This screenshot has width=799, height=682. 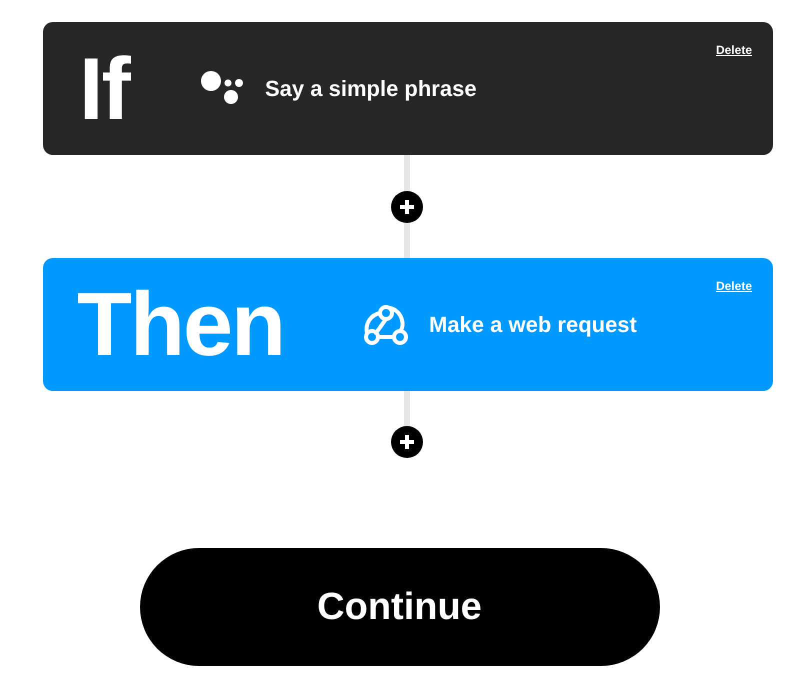 I want to click on delete-link: Delete, so click(x=734, y=50).